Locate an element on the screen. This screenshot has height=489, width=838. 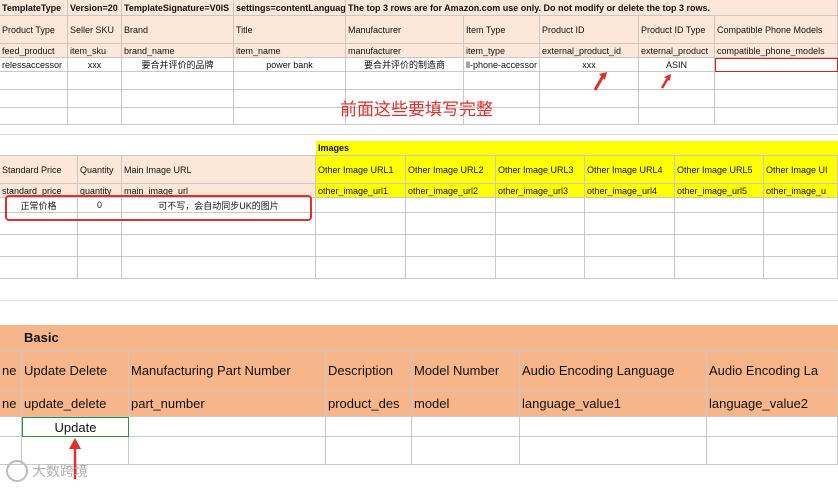
key-external-product-id: external_product_id is located at coordinates (589, 51).